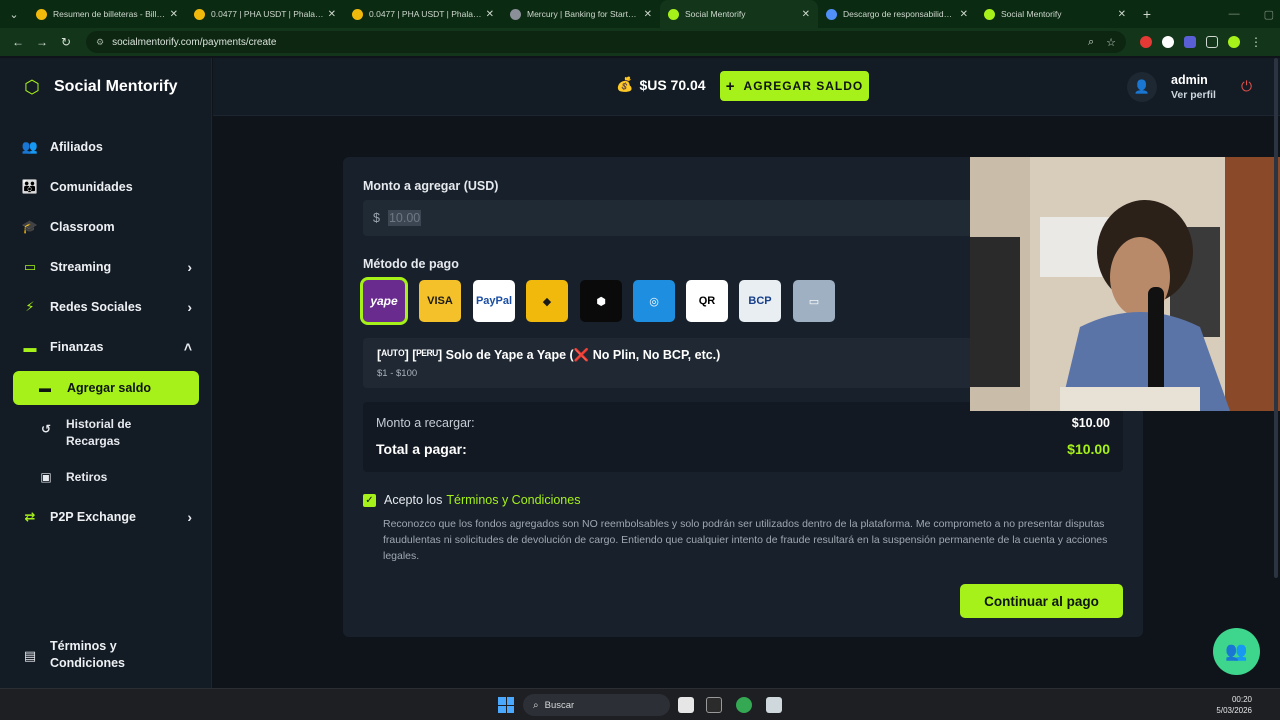 The height and width of the screenshot is (720, 1280). I want to click on sidebar-item-label: Afiliados, so click(76, 147).